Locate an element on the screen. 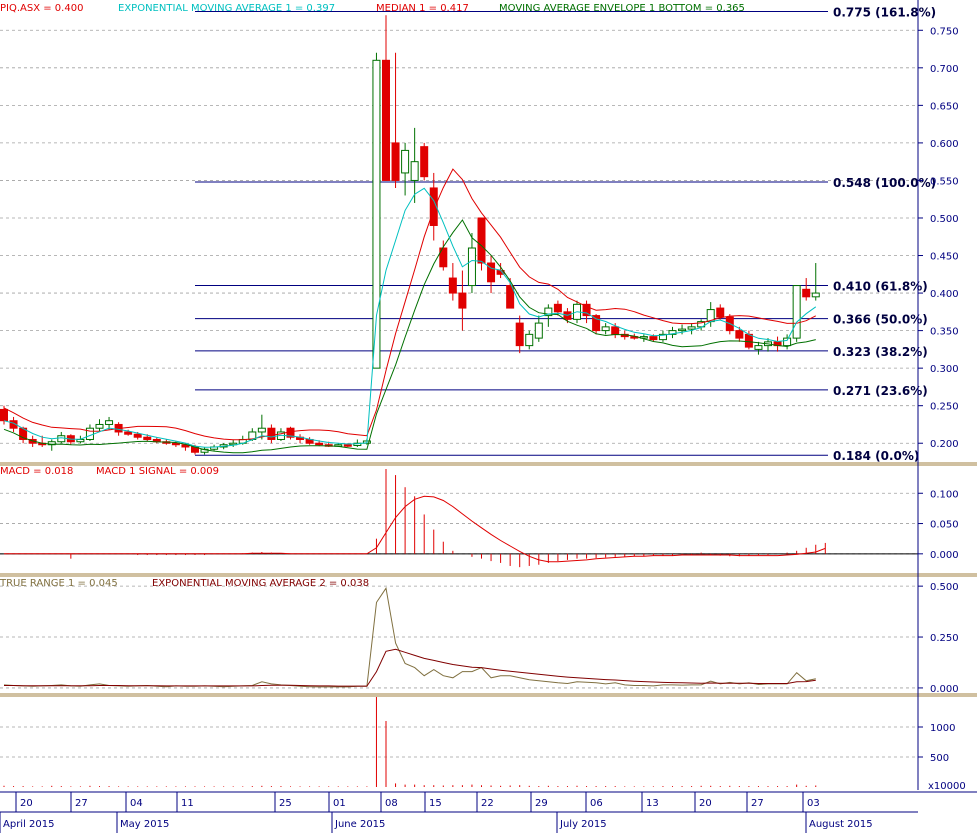 The height and width of the screenshot is (833, 977). fib-level-label: 0.184 (0.0%) is located at coordinates (876, 456).